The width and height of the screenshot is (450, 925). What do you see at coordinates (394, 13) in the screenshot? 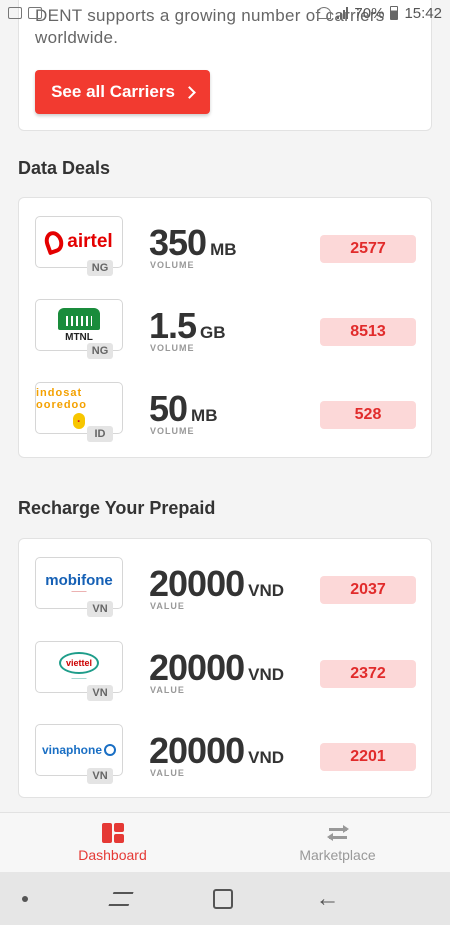
I see `battery-icon` at bounding box center [394, 13].